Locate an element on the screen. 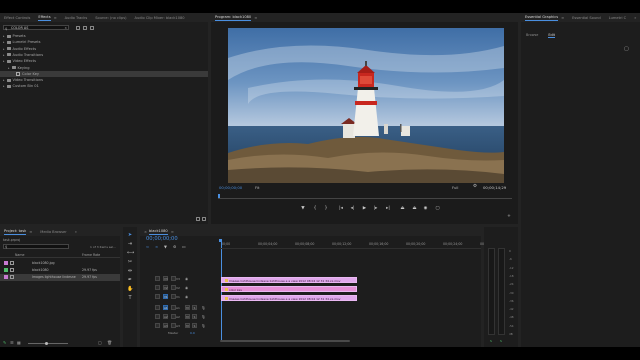 The image size is (640, 360). program-timecode: 00;00;00;00 is located at coordinates (230, 187).